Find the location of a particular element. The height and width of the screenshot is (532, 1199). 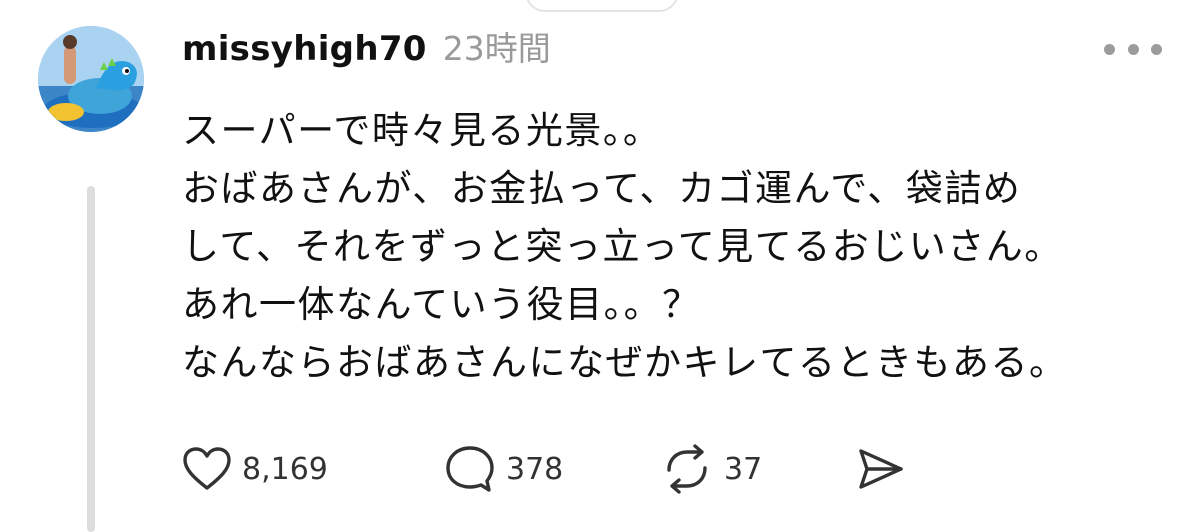

reply-count: 378 is located at coordinates (535, 469).